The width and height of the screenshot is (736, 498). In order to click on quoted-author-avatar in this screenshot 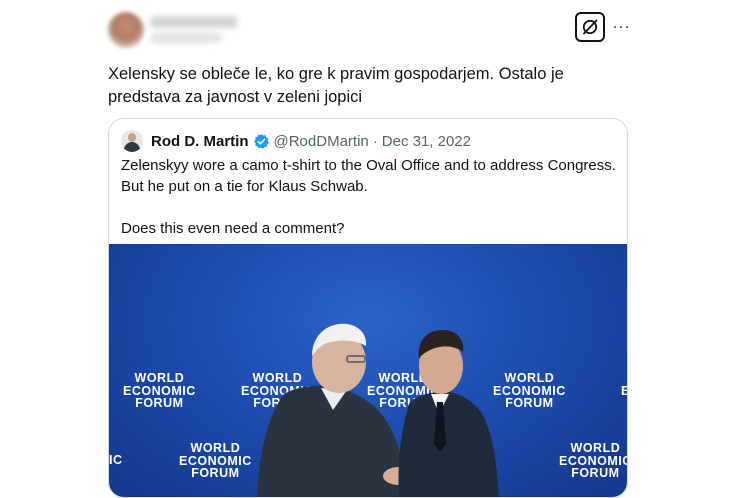, I will do `click(132, 141)`.